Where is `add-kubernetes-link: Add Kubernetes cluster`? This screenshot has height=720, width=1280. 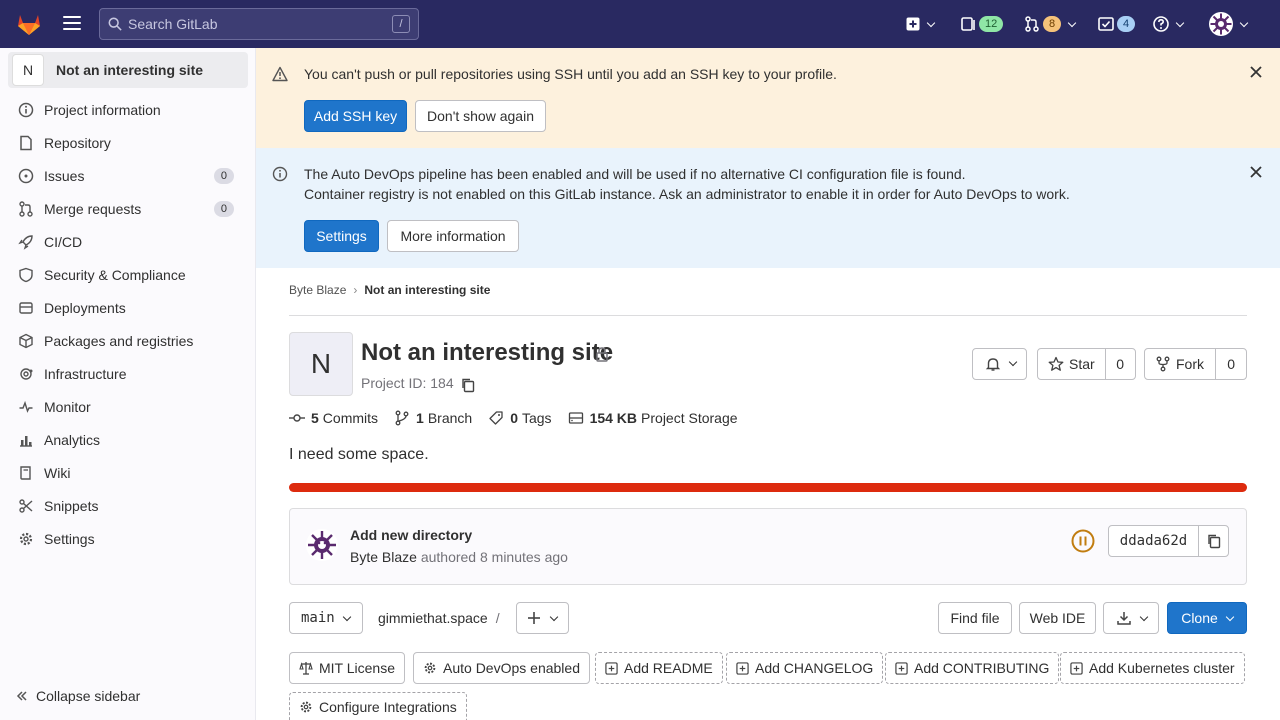 add-kubernetes-link: Add Kubernetes cluster is located at coordinates (1152, 668).